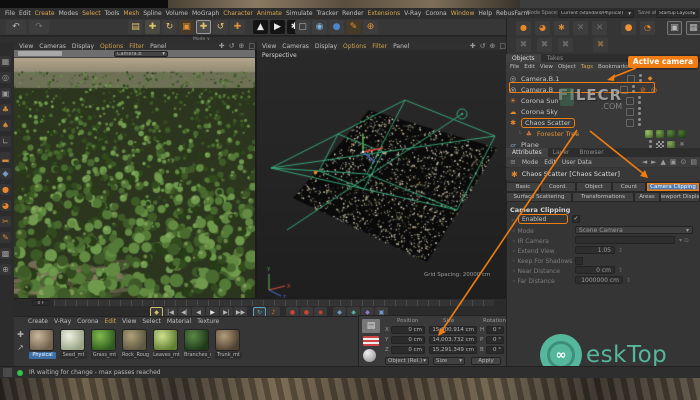 The height and width of the screenshot is (400, 700). What do you see at coordinates (208, 321) in the screenshot?
I see `mat-menu-texture: Texture` at bounding box center [208, 321].